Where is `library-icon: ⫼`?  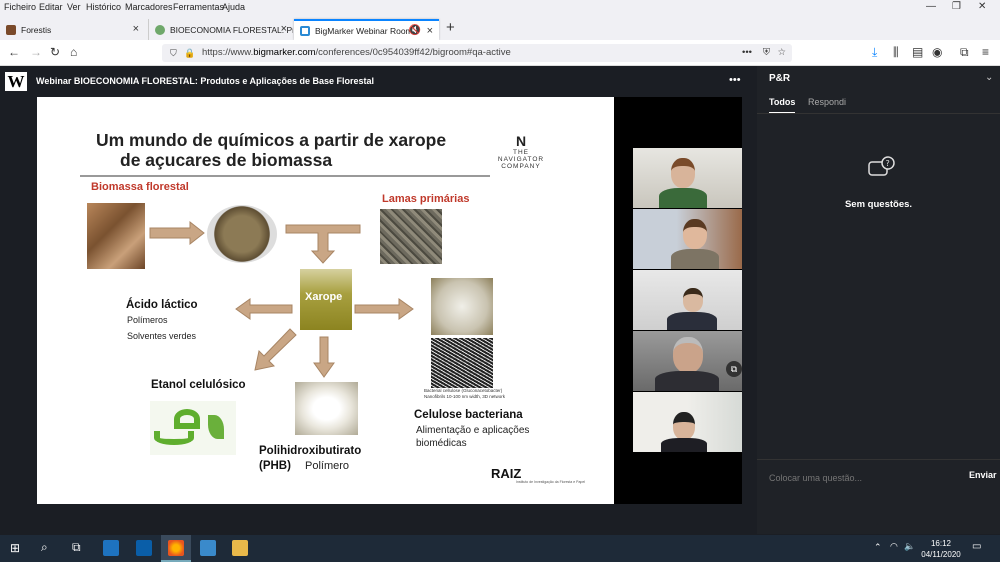 library-icon: ⫼ is located at coordinates (896, 52).